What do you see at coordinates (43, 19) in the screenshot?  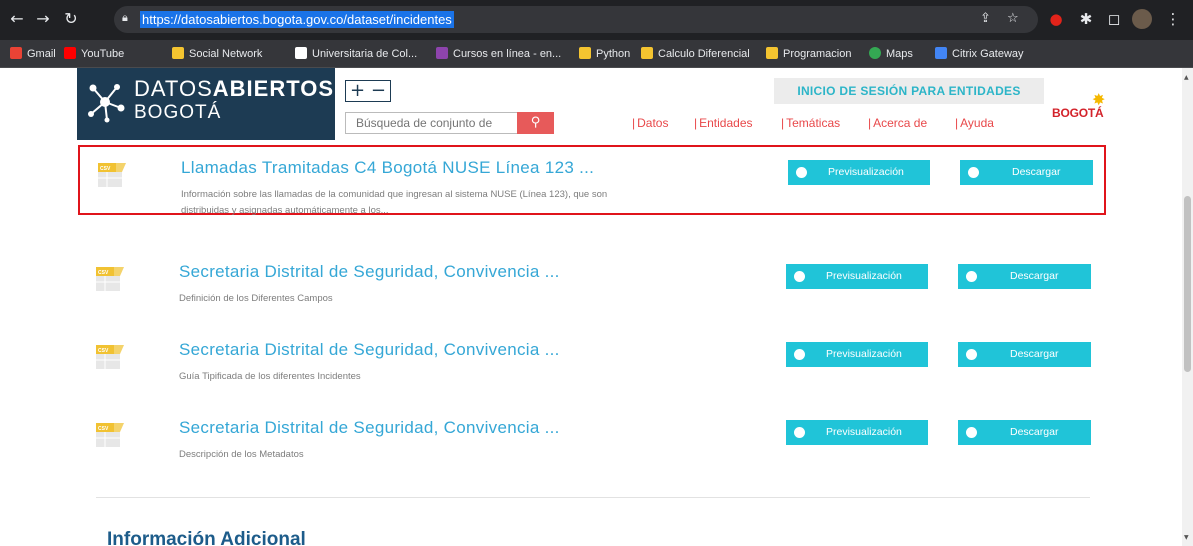 I see `forward-icon: →` at bounding box center [43, 19].